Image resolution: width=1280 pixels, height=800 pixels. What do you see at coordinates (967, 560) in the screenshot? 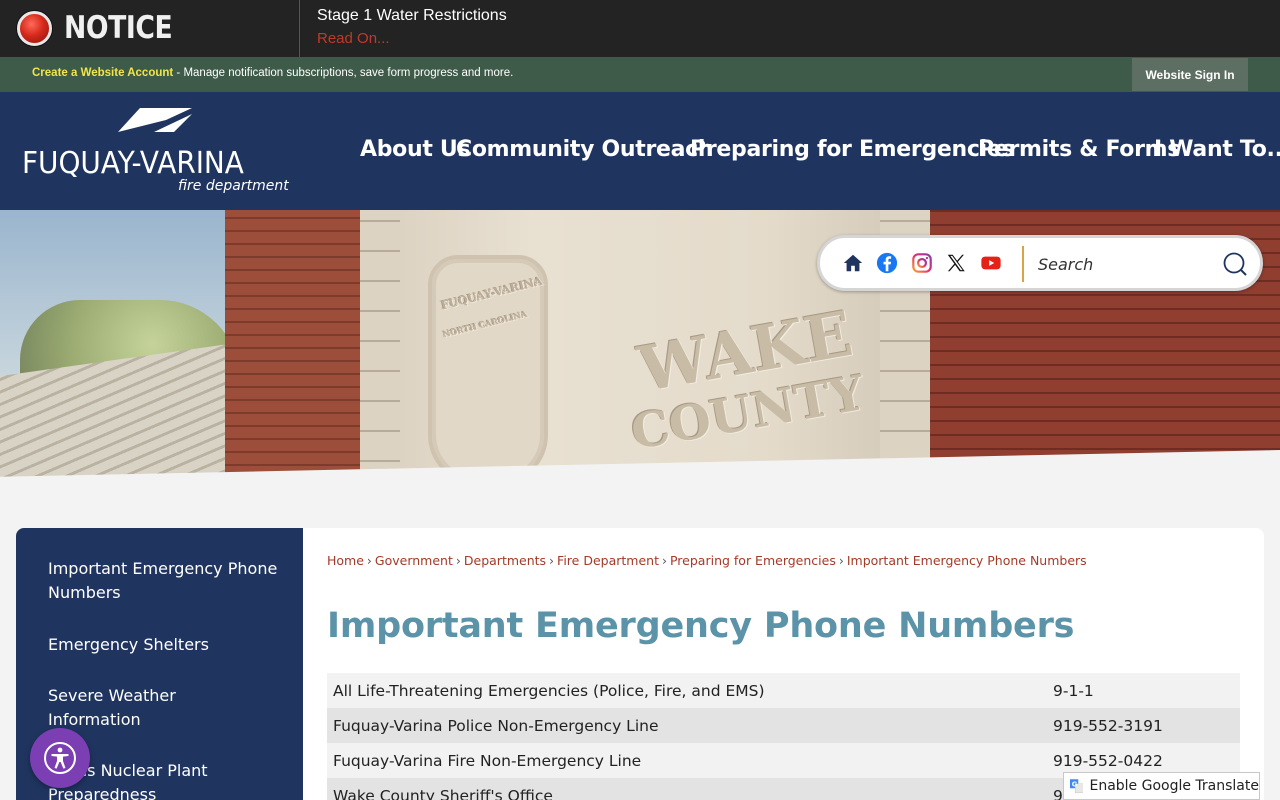
I see `breadcrumb-current: Important Emergency Phone Numbers` at bounding box center [967, 560].